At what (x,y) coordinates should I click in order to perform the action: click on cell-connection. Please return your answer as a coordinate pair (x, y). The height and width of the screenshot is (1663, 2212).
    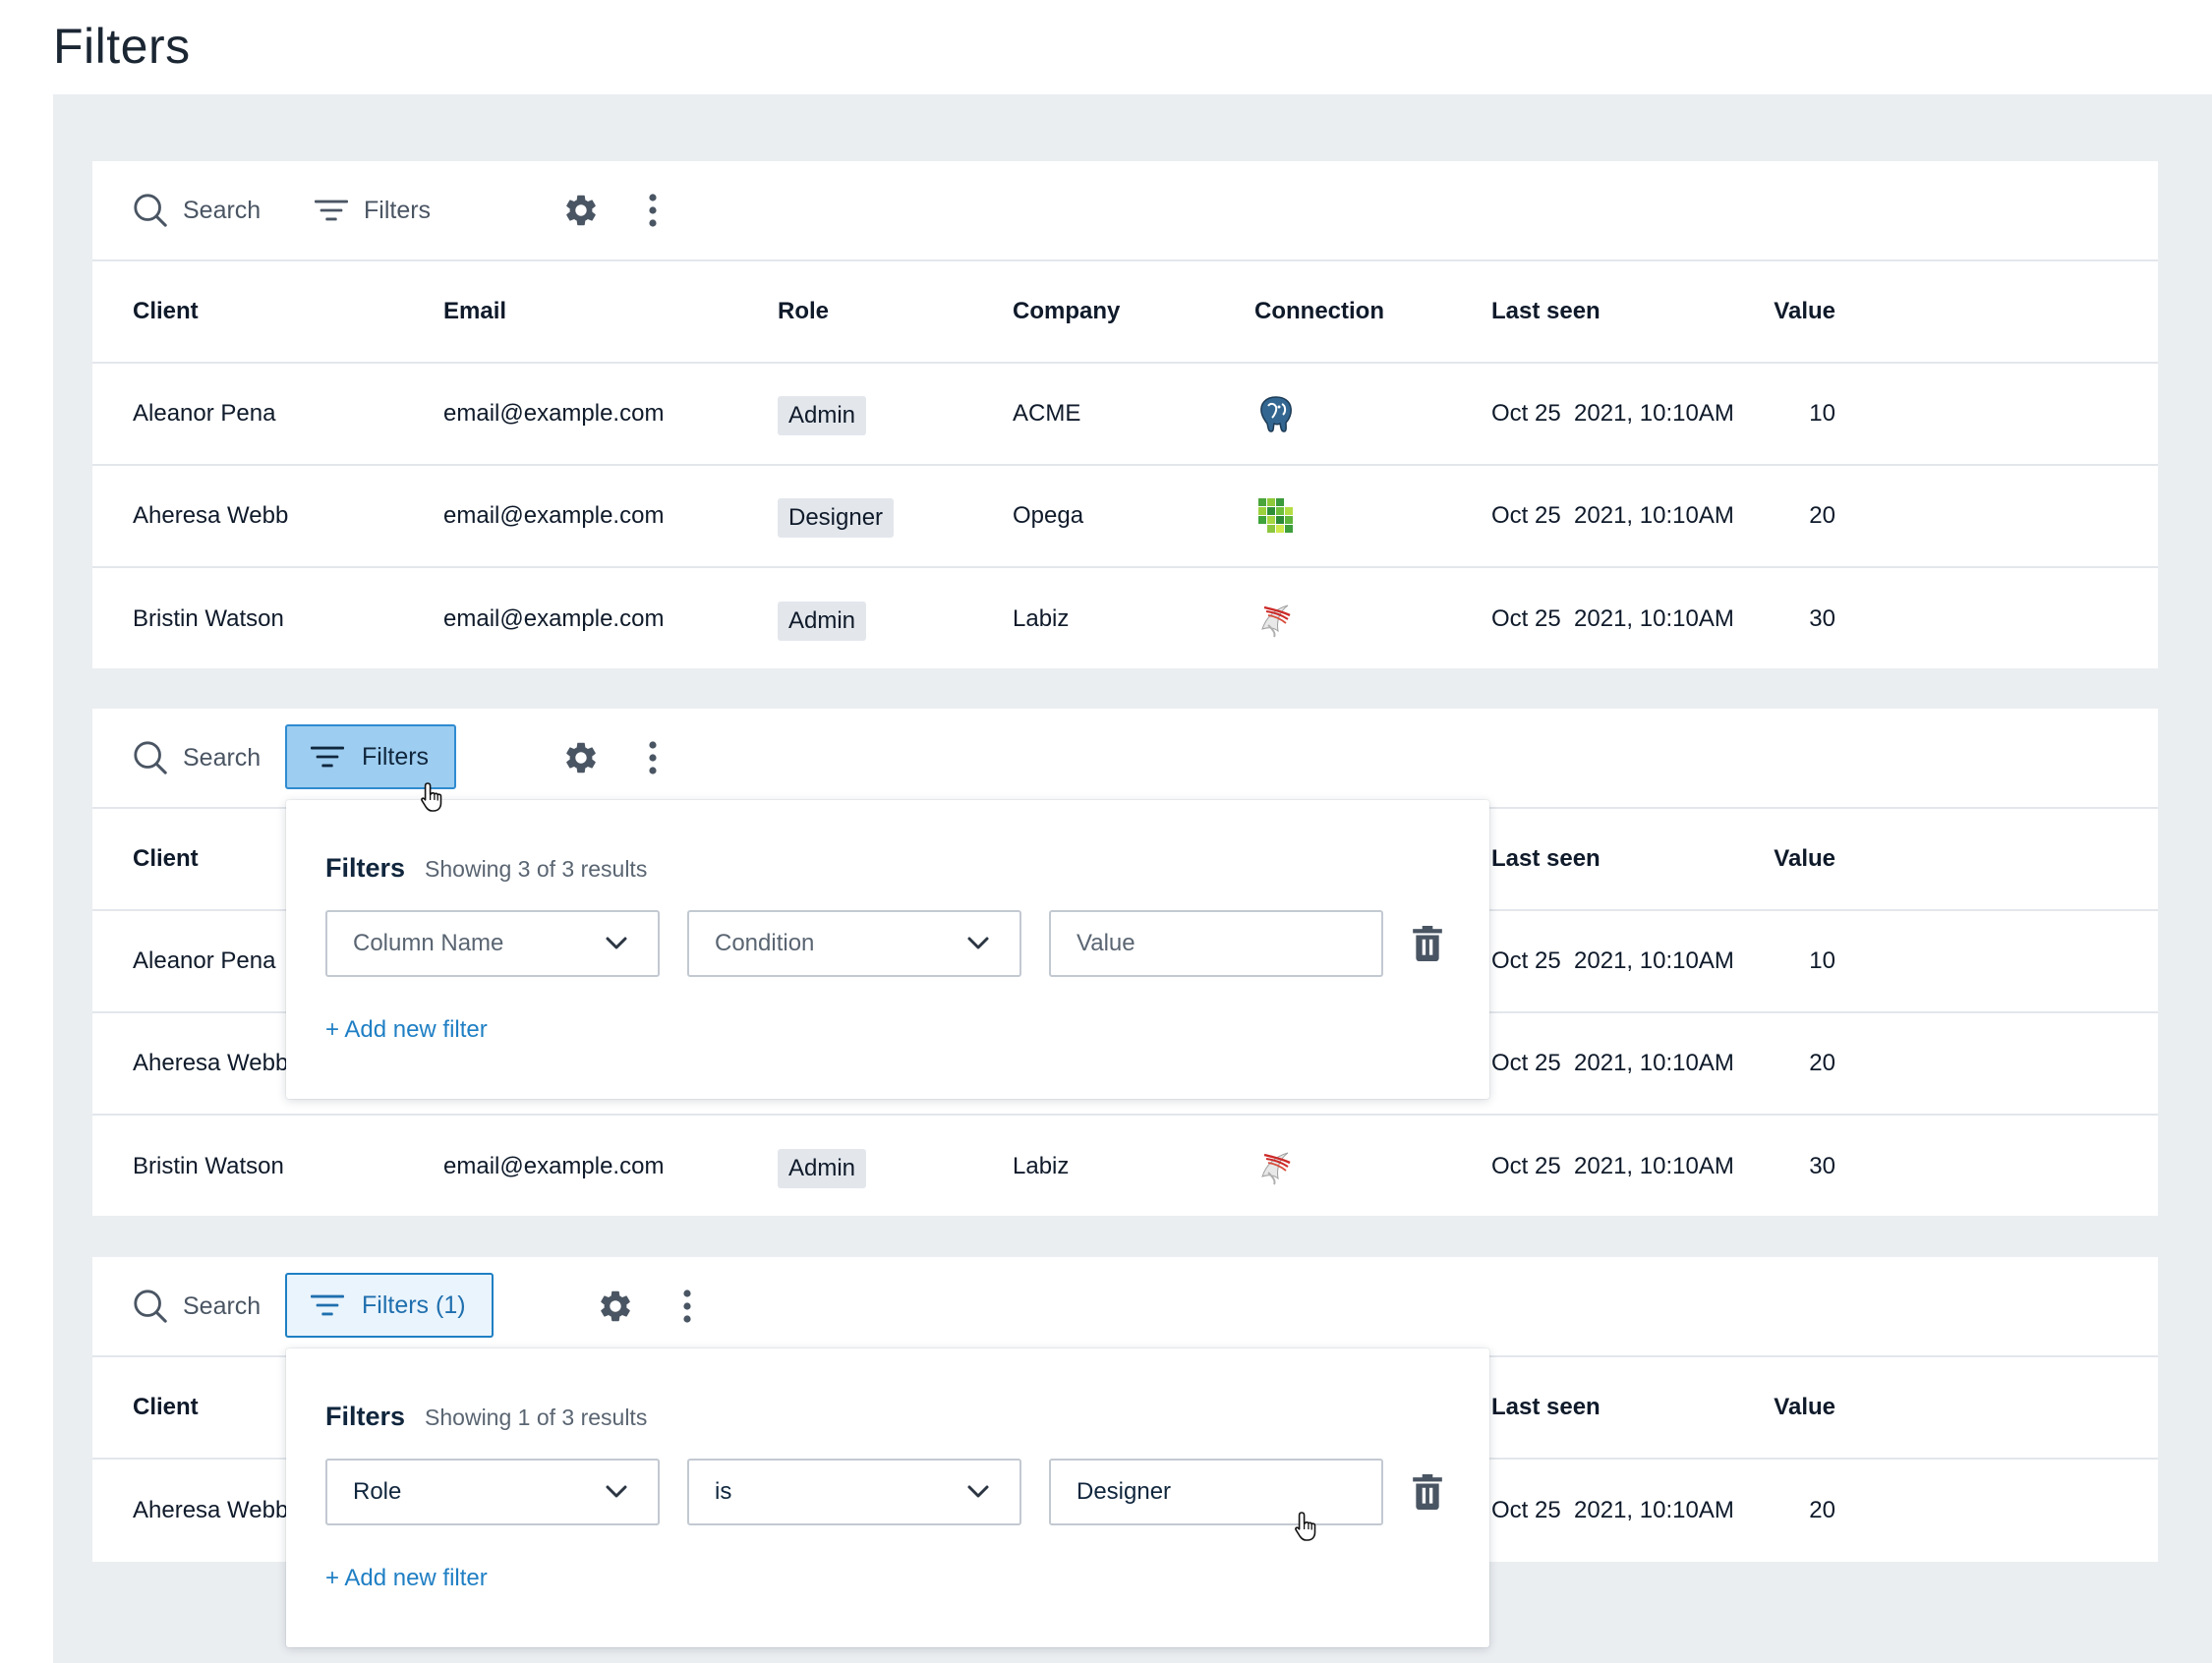
    Looking at the image, I should click on (1276, 414).